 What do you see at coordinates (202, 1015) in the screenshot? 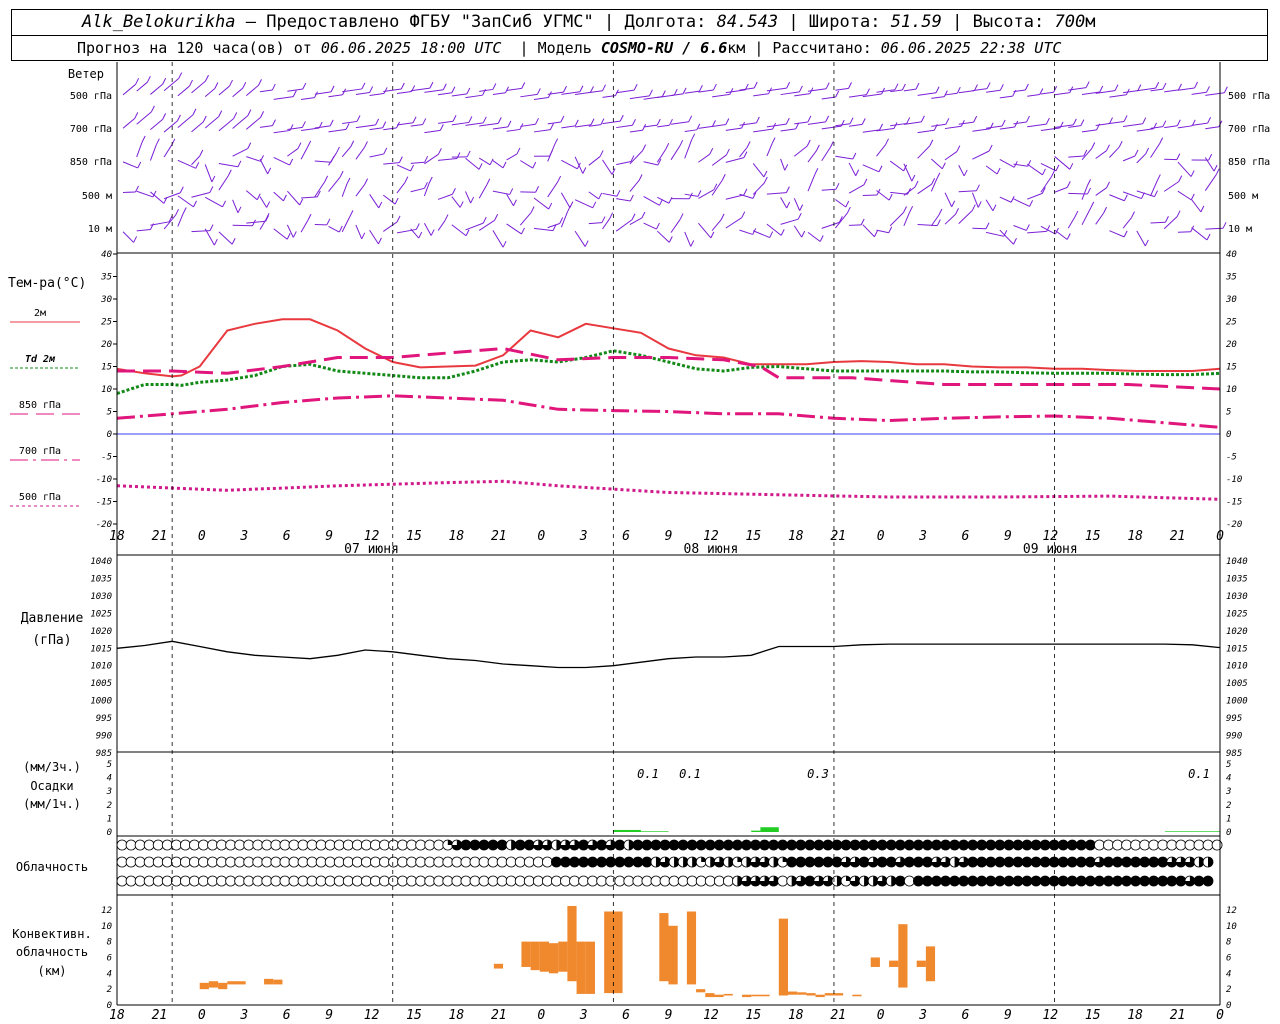
I see `conv-time-tick-label: 0` at bounding box center [202, 1015].